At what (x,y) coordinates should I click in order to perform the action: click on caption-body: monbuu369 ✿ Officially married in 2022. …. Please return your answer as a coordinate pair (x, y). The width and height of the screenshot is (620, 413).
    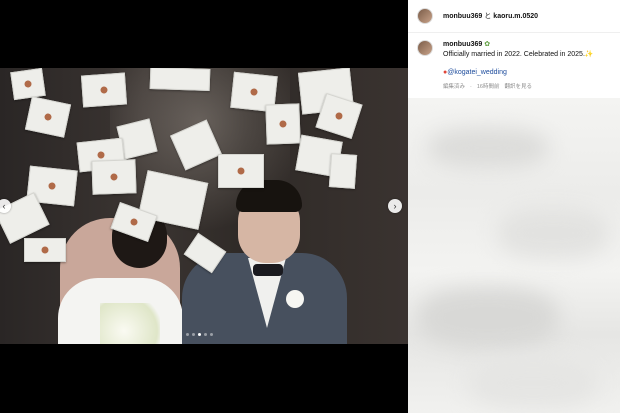
    Looking at the image, I should click on (518, 66).